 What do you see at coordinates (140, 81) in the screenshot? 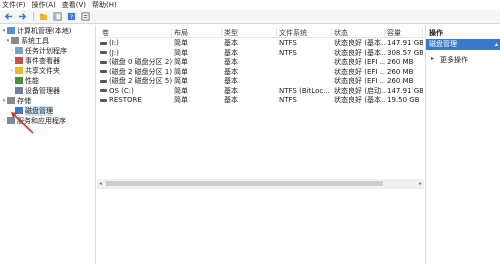
I see `cell-text: (磁盘 2 磁盘分区 5)` at bounding box center [140, 81].